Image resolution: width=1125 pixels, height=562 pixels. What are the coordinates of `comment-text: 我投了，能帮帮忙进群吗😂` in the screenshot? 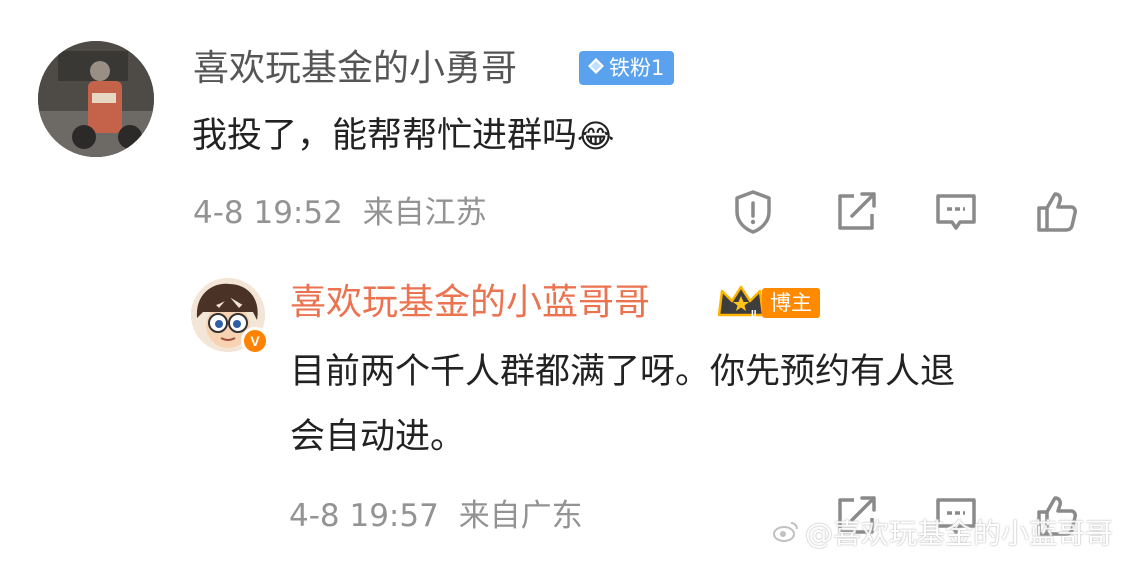 It's located at (403, 136).